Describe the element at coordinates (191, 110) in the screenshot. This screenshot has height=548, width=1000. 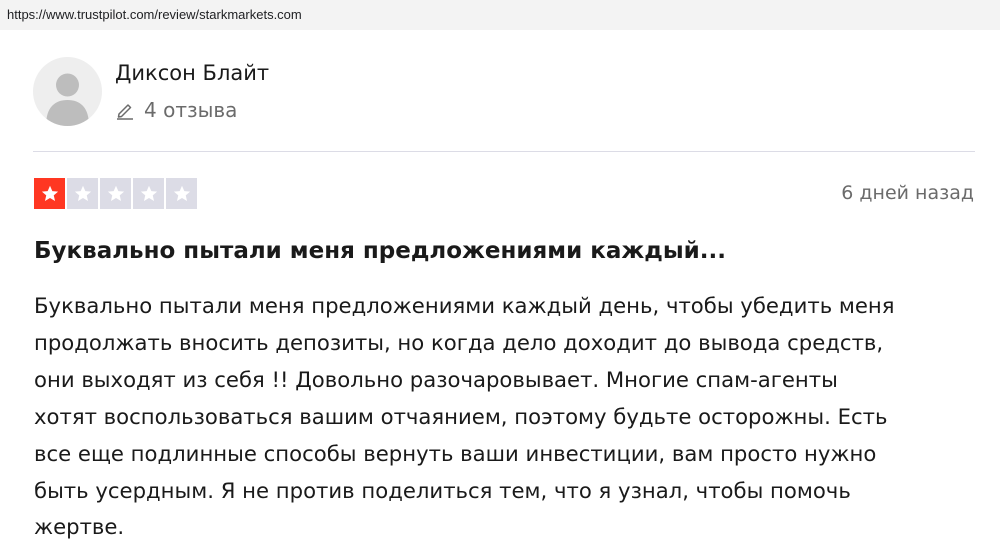
I see `review-count: 4 отзыва` at that location.